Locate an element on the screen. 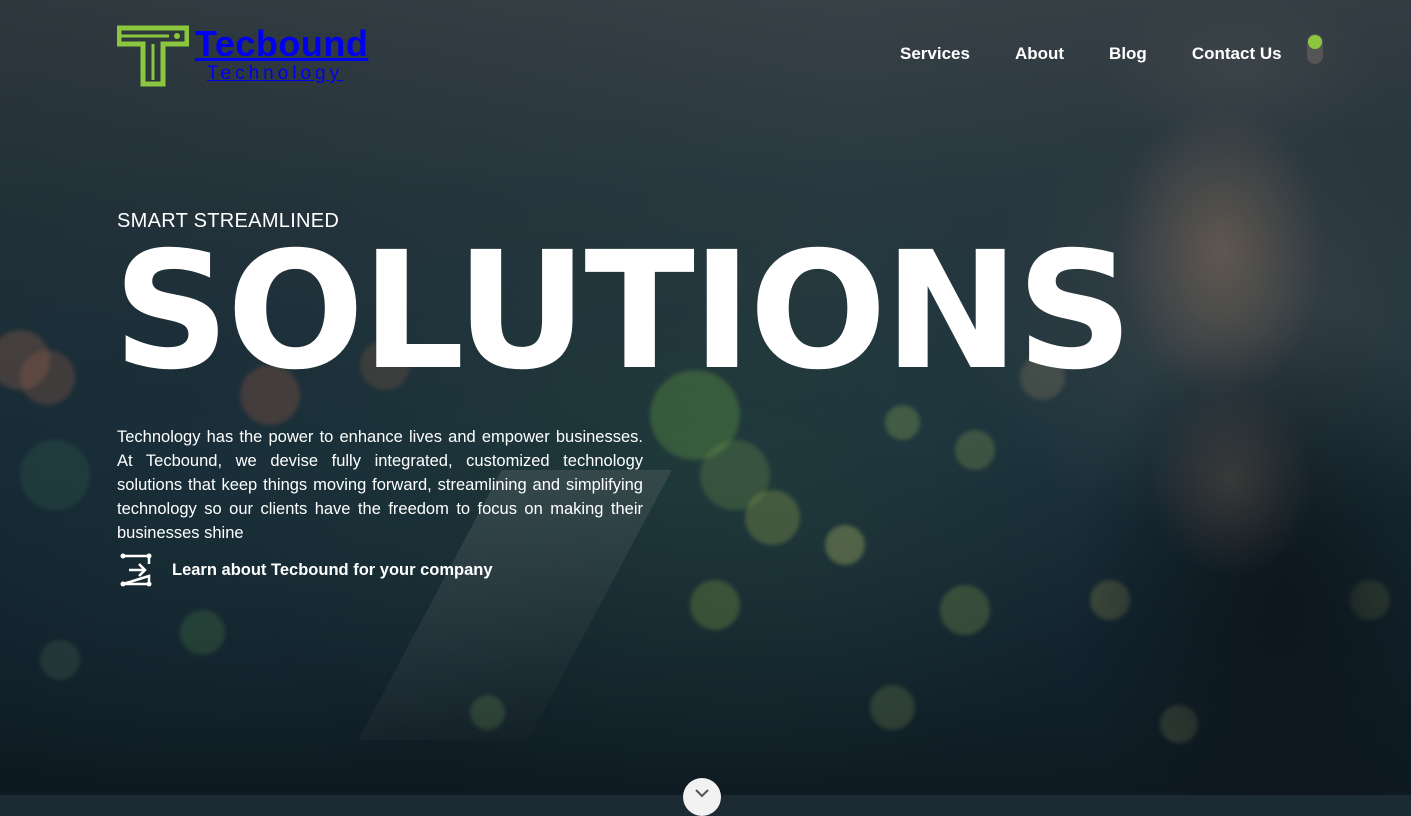  nav-item-services: Services is located at coordinates (935, 54).